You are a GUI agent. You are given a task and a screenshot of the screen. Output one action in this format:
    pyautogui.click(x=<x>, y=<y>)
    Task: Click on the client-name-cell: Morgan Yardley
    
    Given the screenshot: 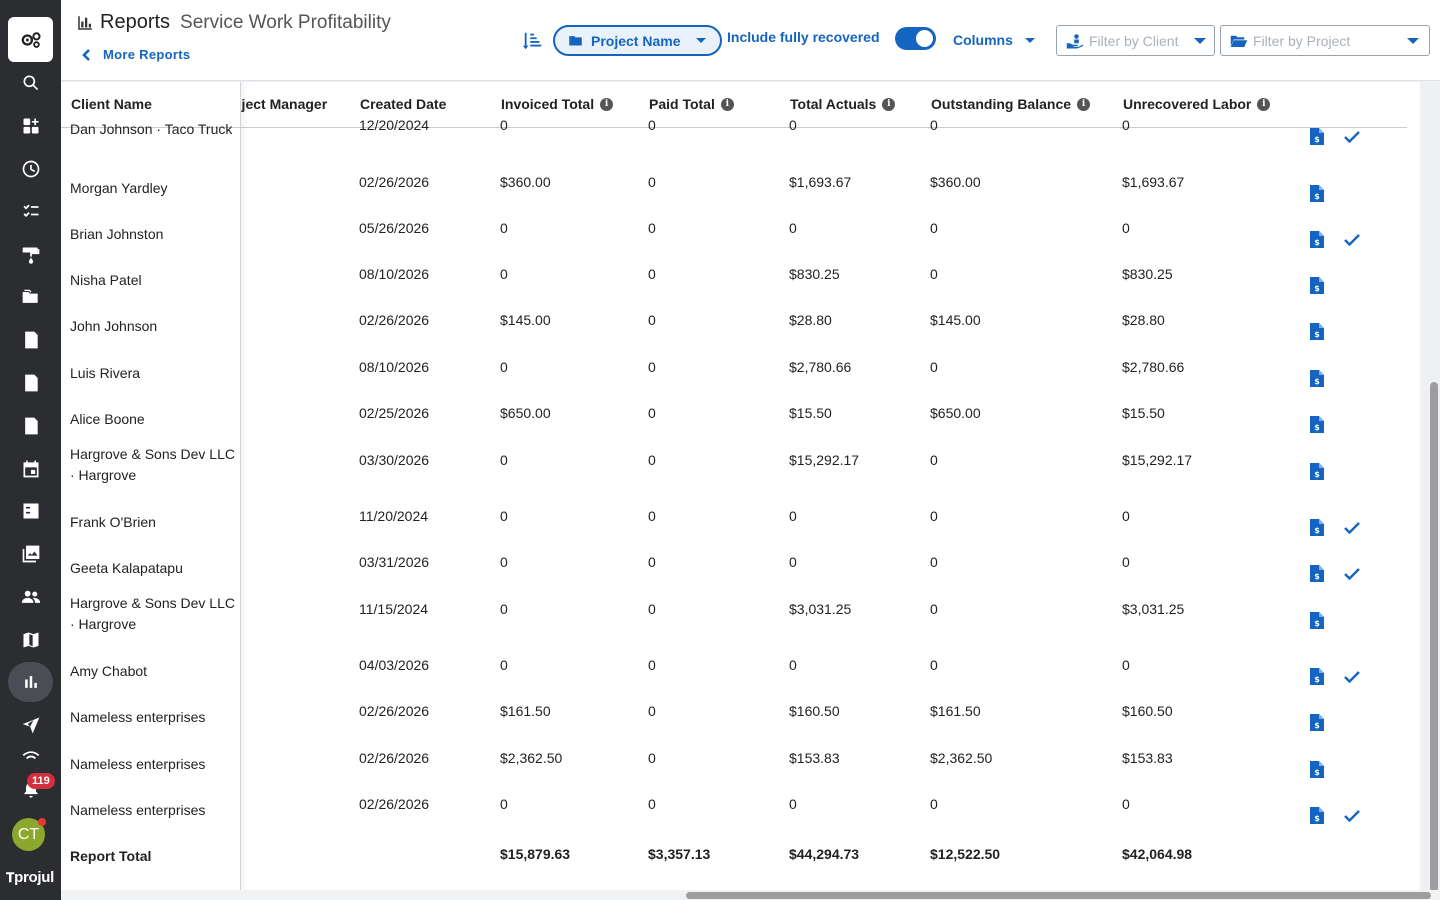 What is the action you would take?
    pyautogui.click(x=152, y=188)
    